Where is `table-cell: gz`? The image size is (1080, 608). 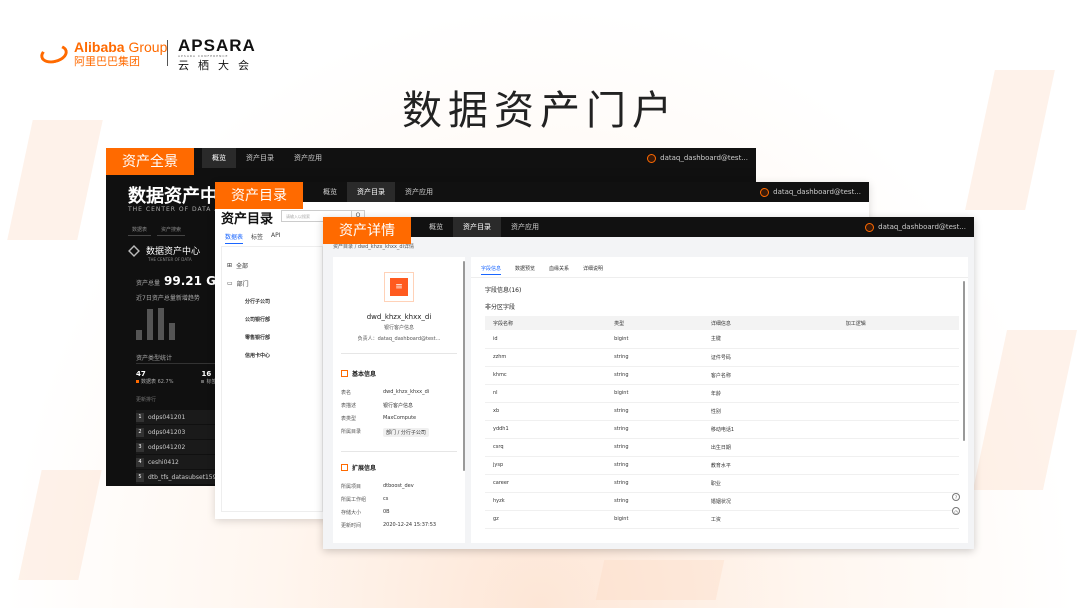 table-cell: gz is located at coordinates (546, 519).